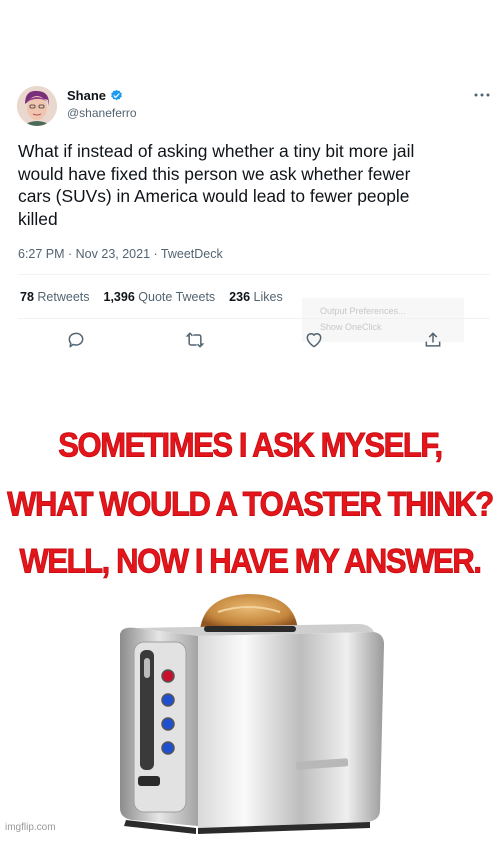  What do you see at coordinates (116, 95) in the screenshot?
I see `verified-icon` at bounding box center [116, 95].